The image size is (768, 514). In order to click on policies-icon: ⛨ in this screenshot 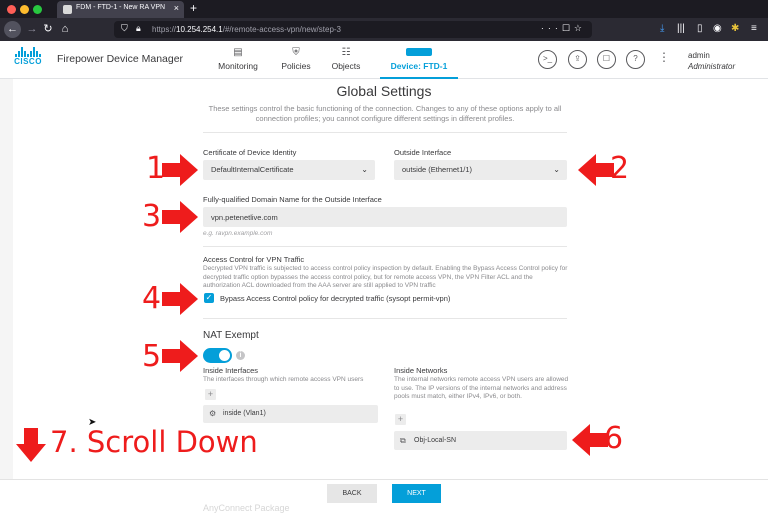, I will do `click(296, 52)`.